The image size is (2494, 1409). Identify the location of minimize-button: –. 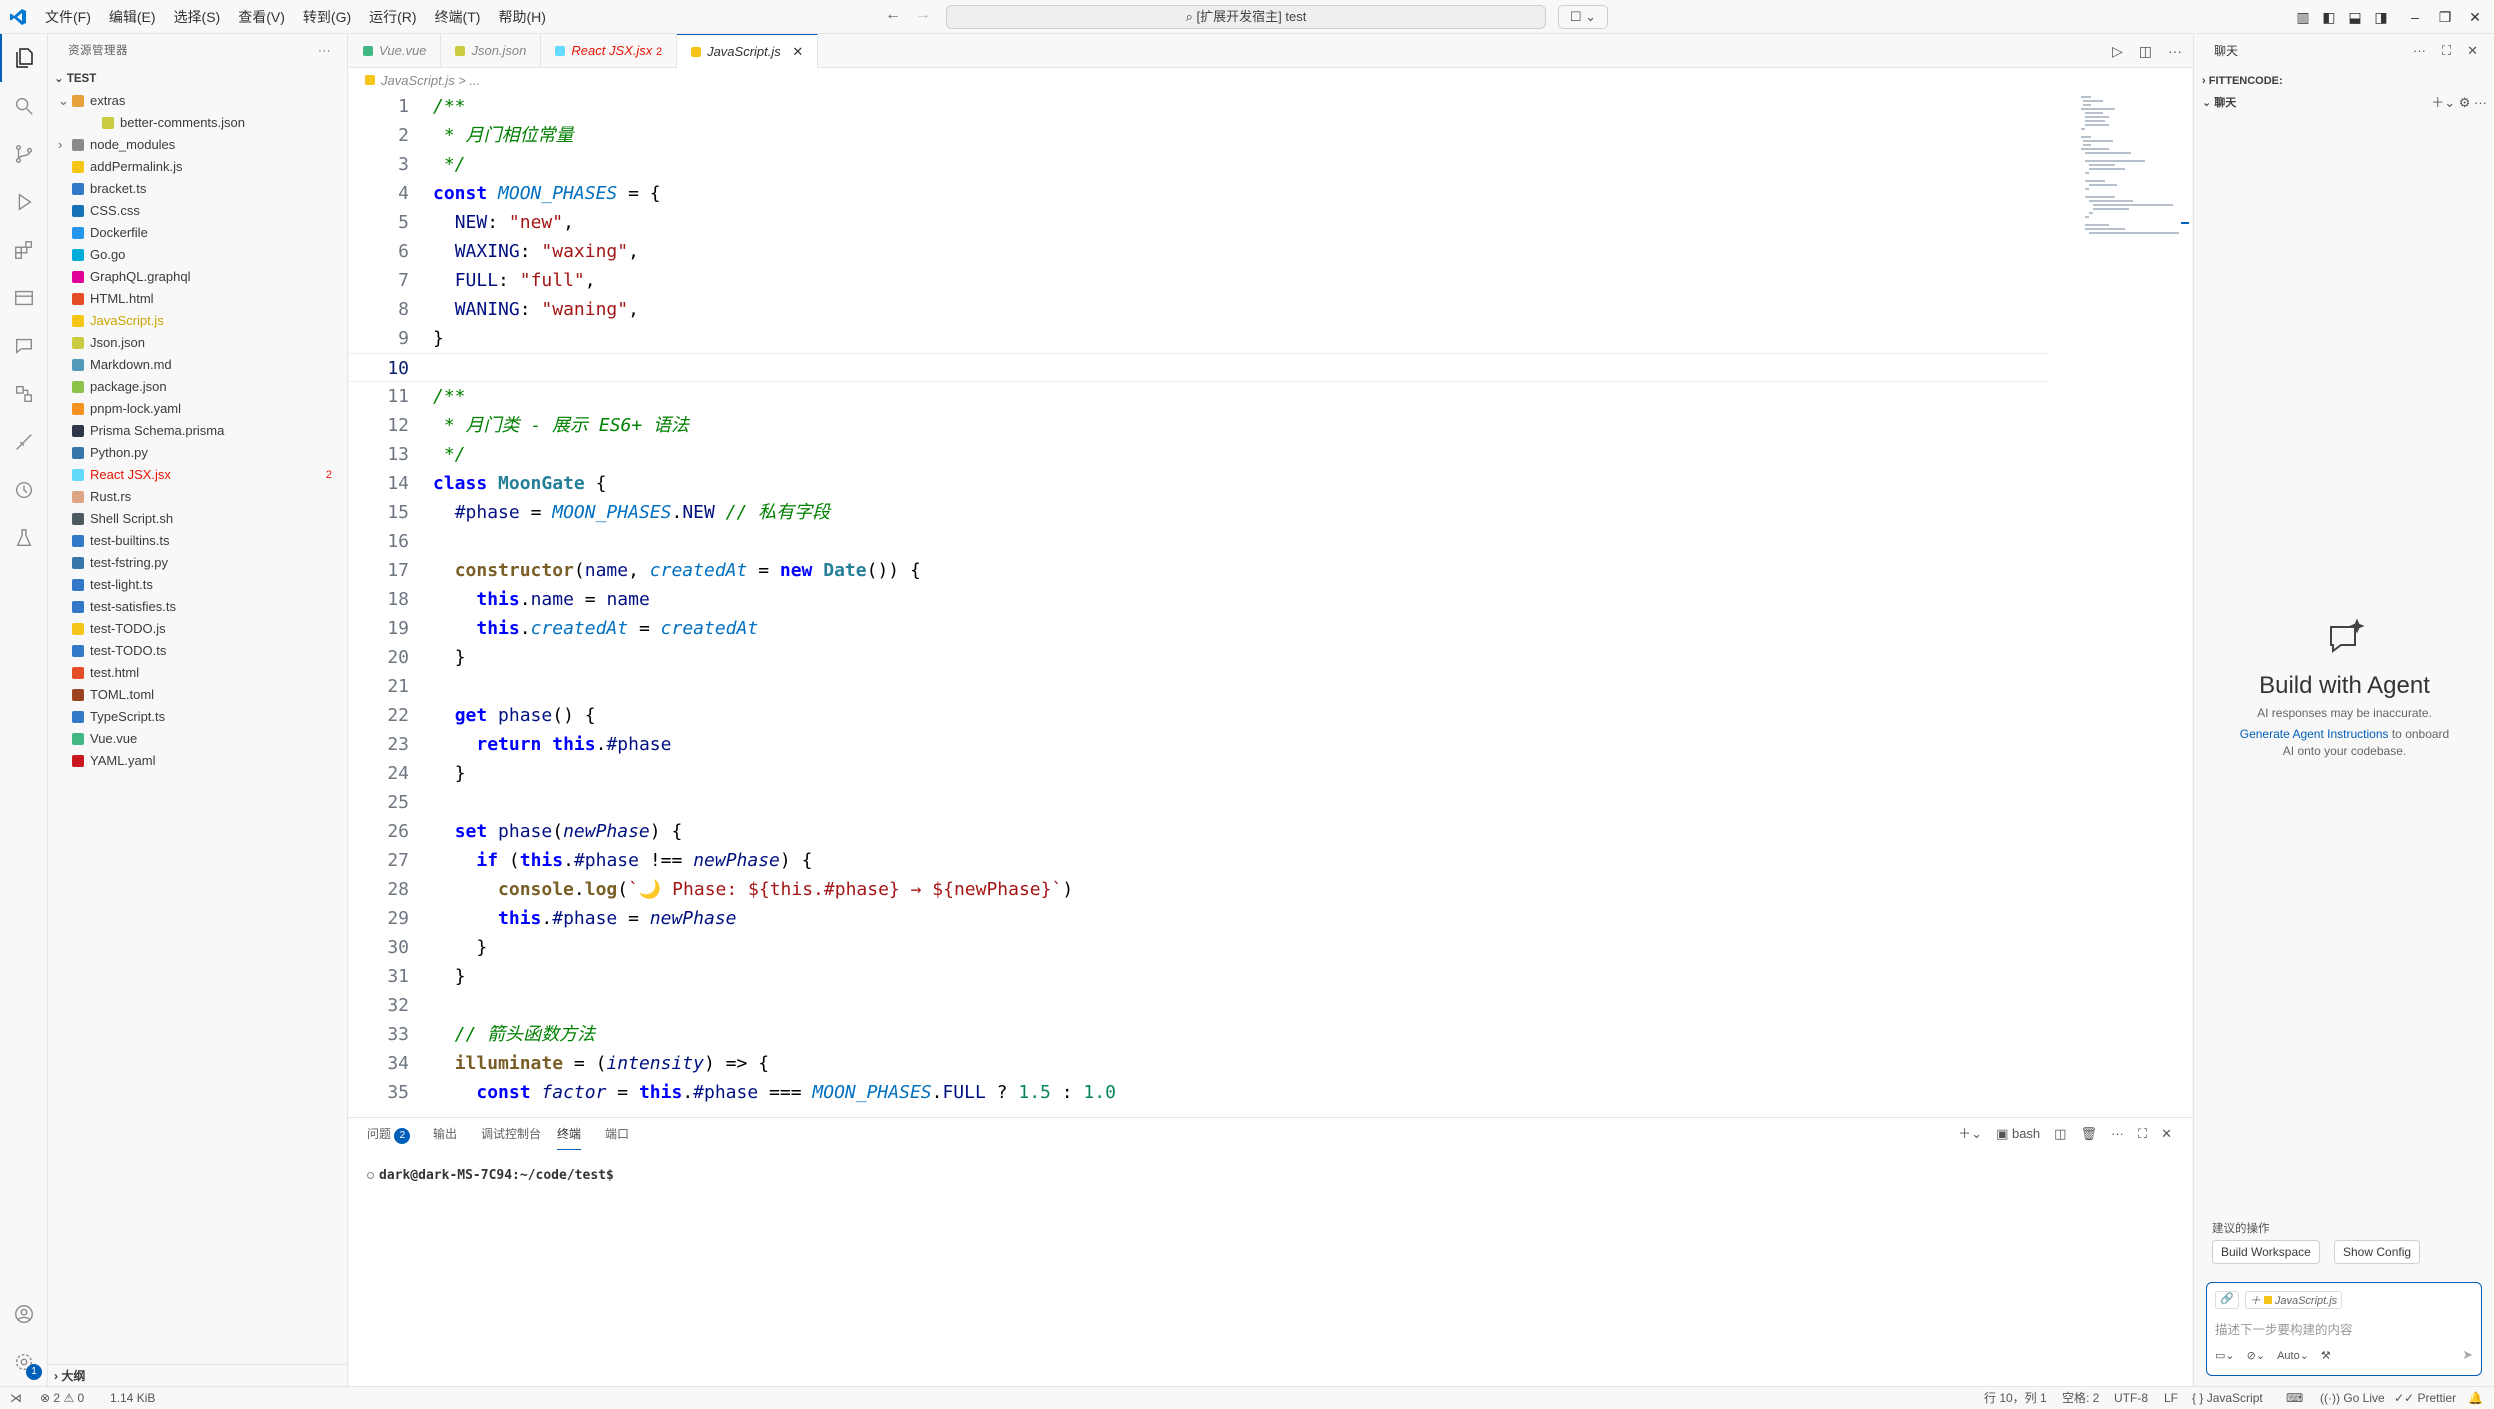
(2415, 17).